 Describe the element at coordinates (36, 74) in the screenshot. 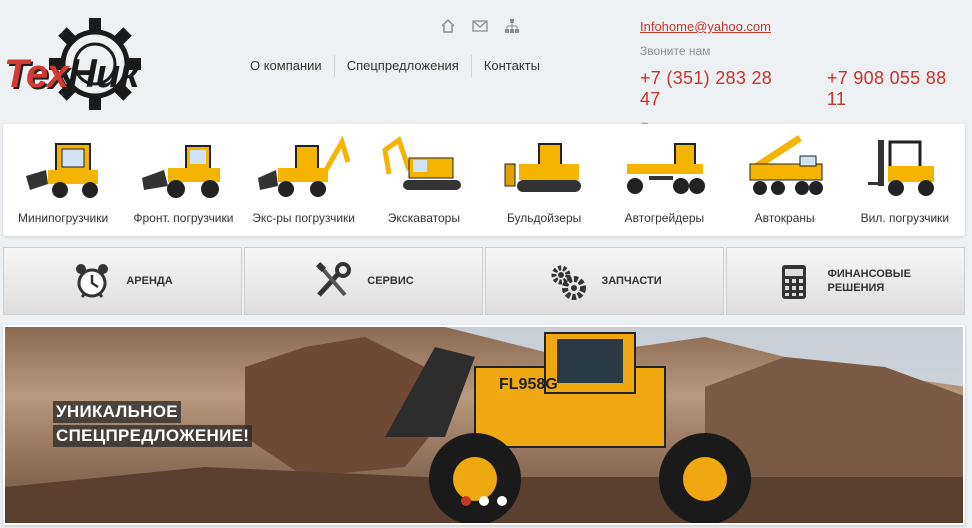

I see `logo-part1: Тех` at that location.